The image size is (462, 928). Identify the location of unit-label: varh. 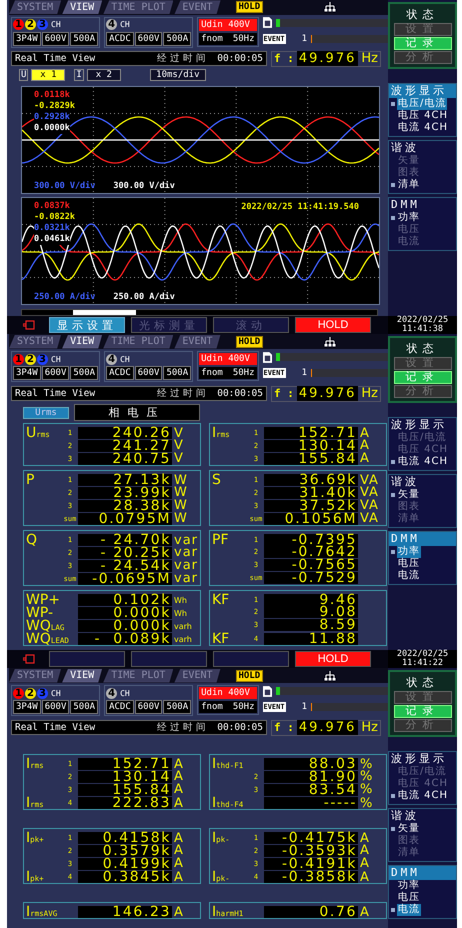
(183, 626).